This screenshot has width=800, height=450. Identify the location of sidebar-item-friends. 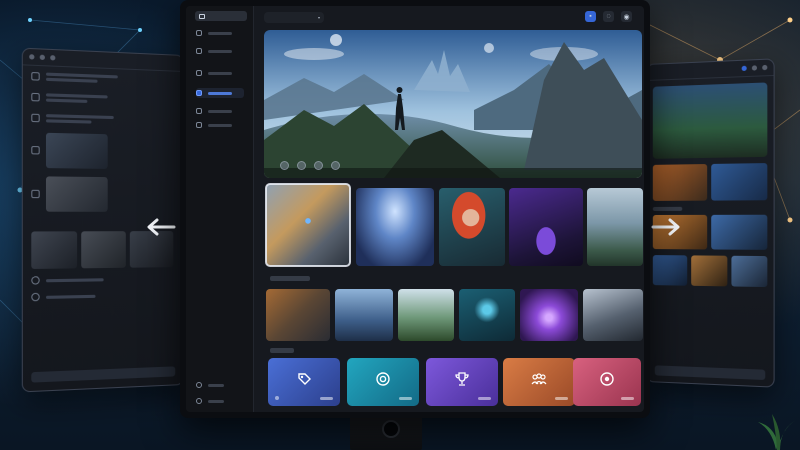
(220, 111).